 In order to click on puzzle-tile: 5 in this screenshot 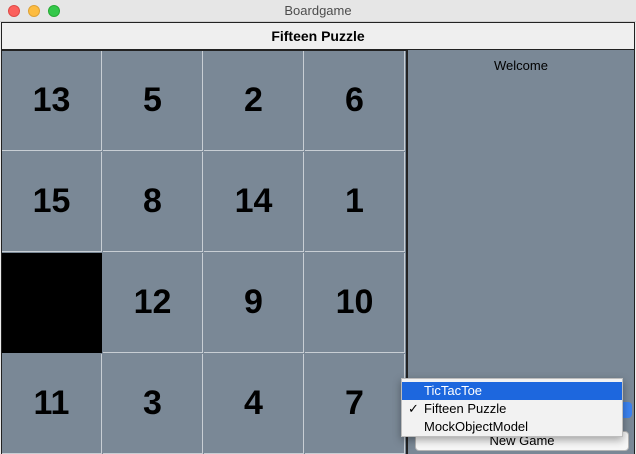, I will do `click(153, 101)`.